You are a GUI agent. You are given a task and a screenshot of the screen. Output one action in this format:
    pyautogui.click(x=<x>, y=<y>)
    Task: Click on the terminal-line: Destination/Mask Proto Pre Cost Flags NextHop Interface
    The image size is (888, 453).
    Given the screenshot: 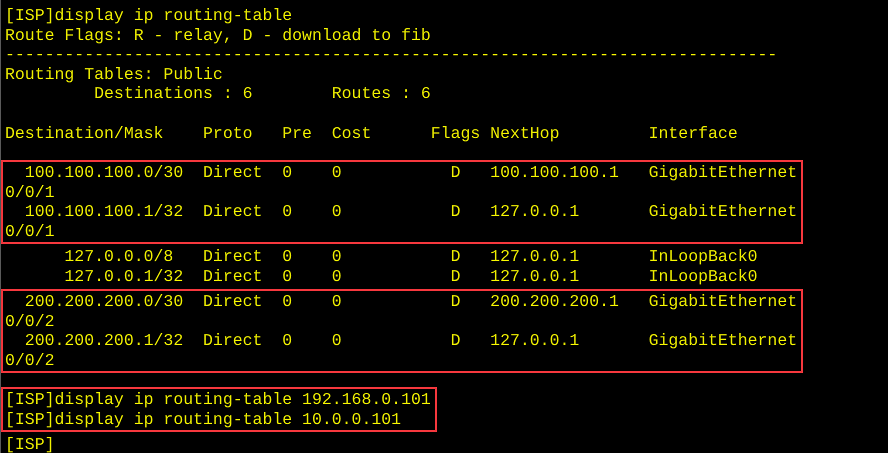 What is the action you would take?
    pyautogui.click(x=371, y=133)
    